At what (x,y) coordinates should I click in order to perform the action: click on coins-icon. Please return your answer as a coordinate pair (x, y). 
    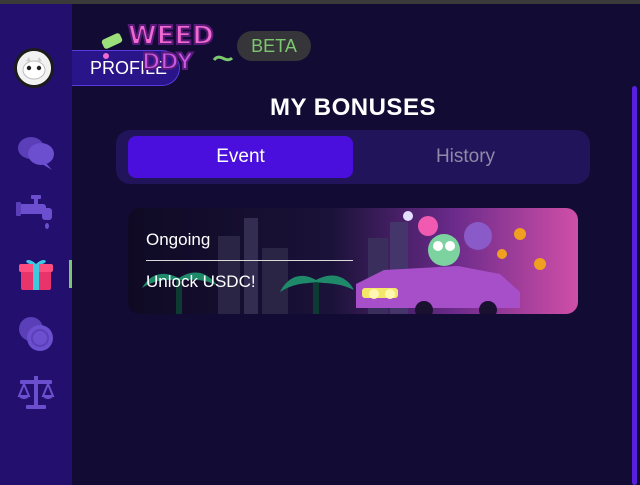
    Looking at the image, I should click on (36, 334).